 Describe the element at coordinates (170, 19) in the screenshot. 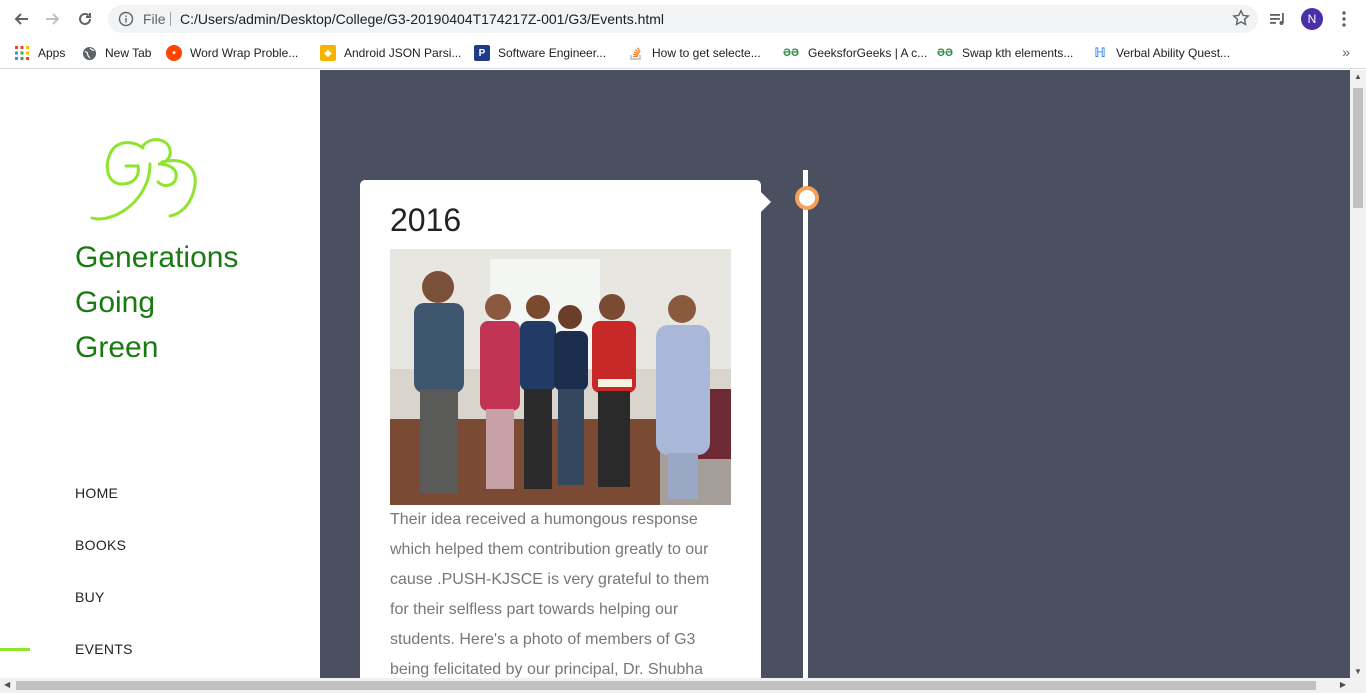

I see `omnibox-divider` at that location.